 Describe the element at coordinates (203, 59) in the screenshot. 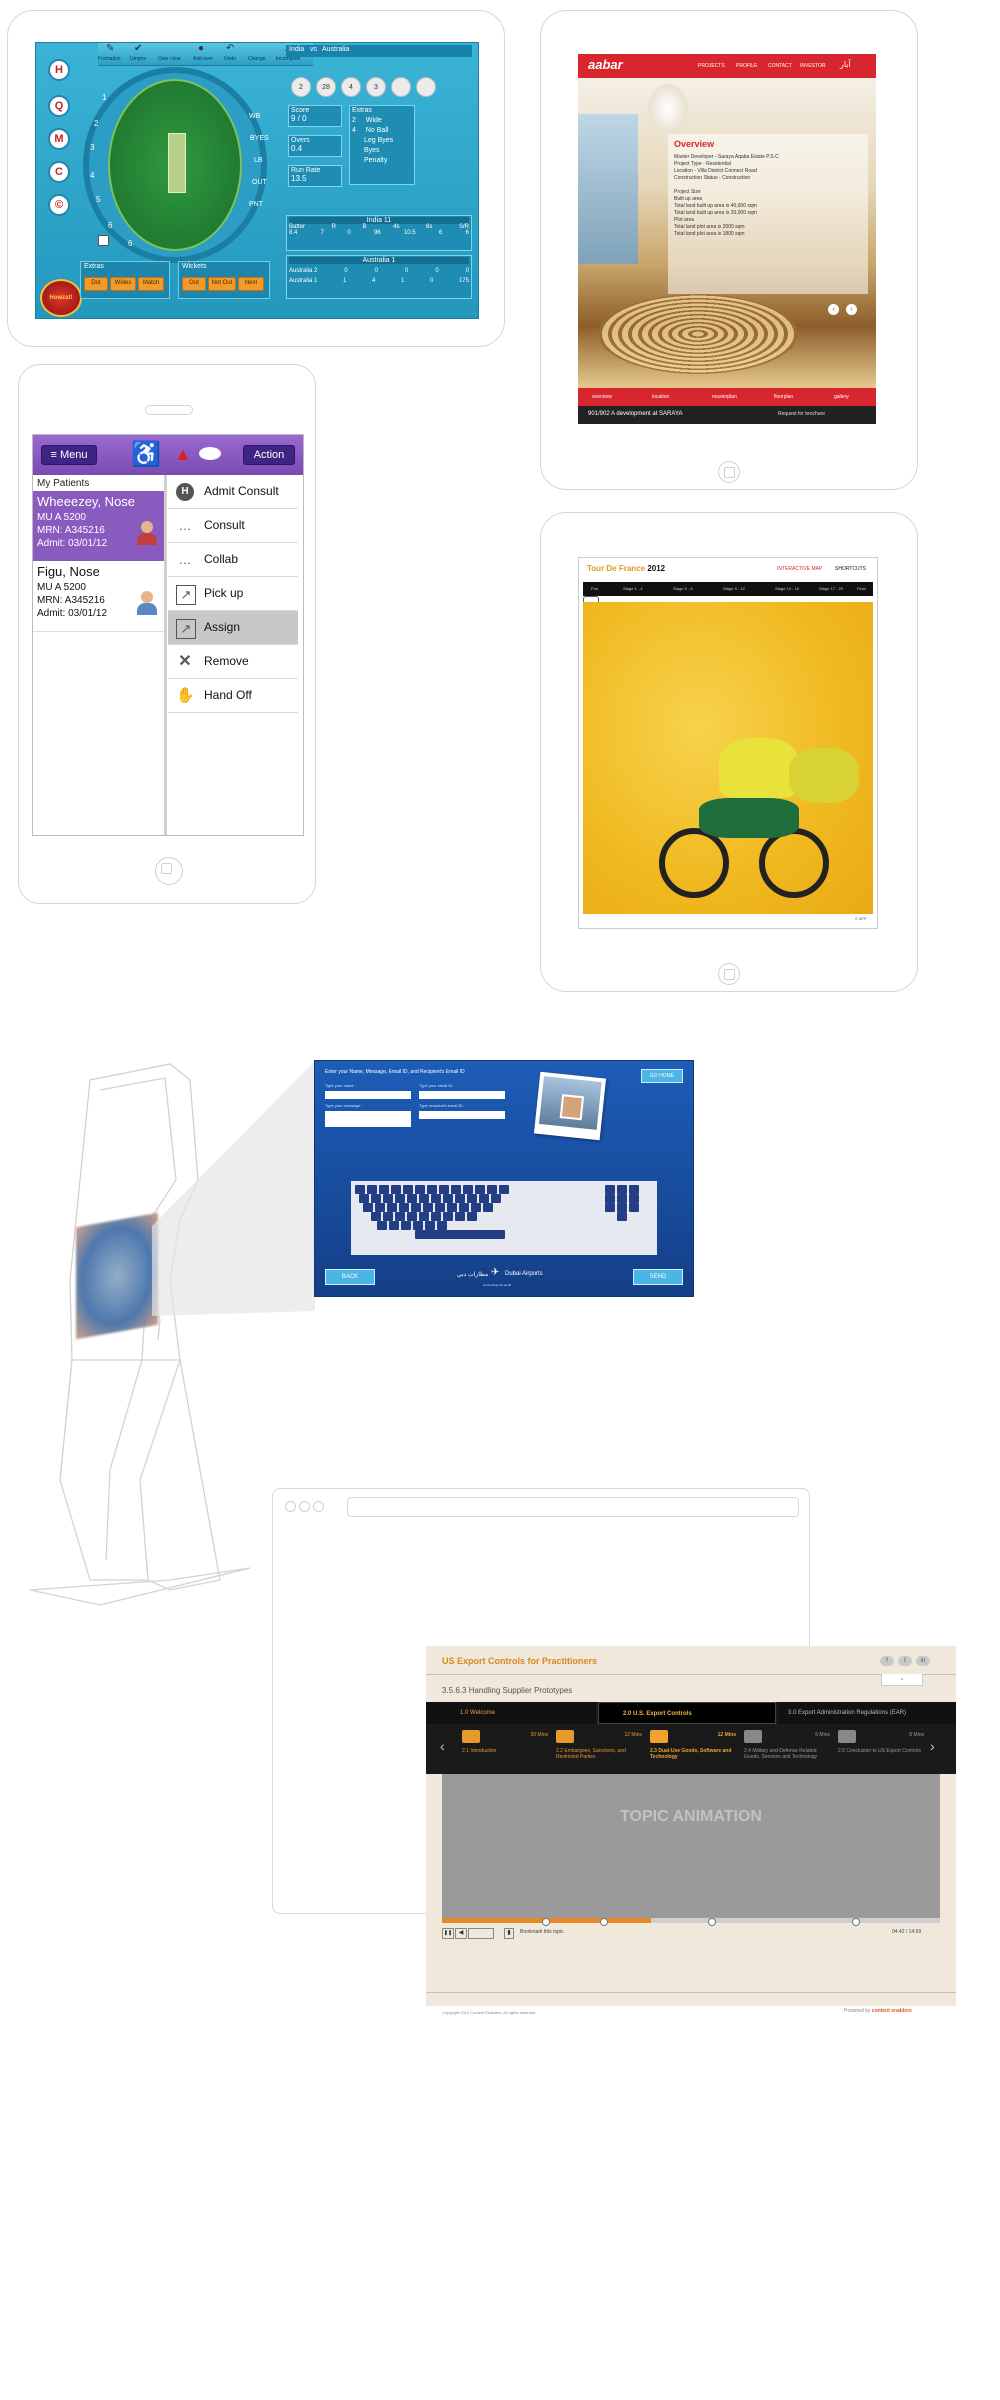

I see `toolbar-add-over: Add over` at that location.